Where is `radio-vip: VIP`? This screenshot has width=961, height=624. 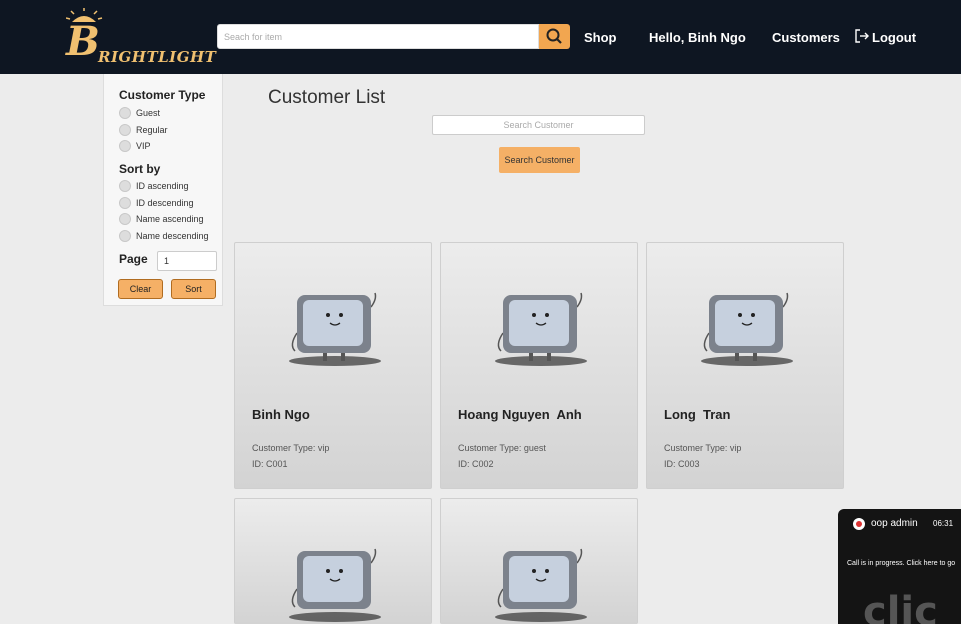
radio-vip: VIP is located at coordinates (135, 146).